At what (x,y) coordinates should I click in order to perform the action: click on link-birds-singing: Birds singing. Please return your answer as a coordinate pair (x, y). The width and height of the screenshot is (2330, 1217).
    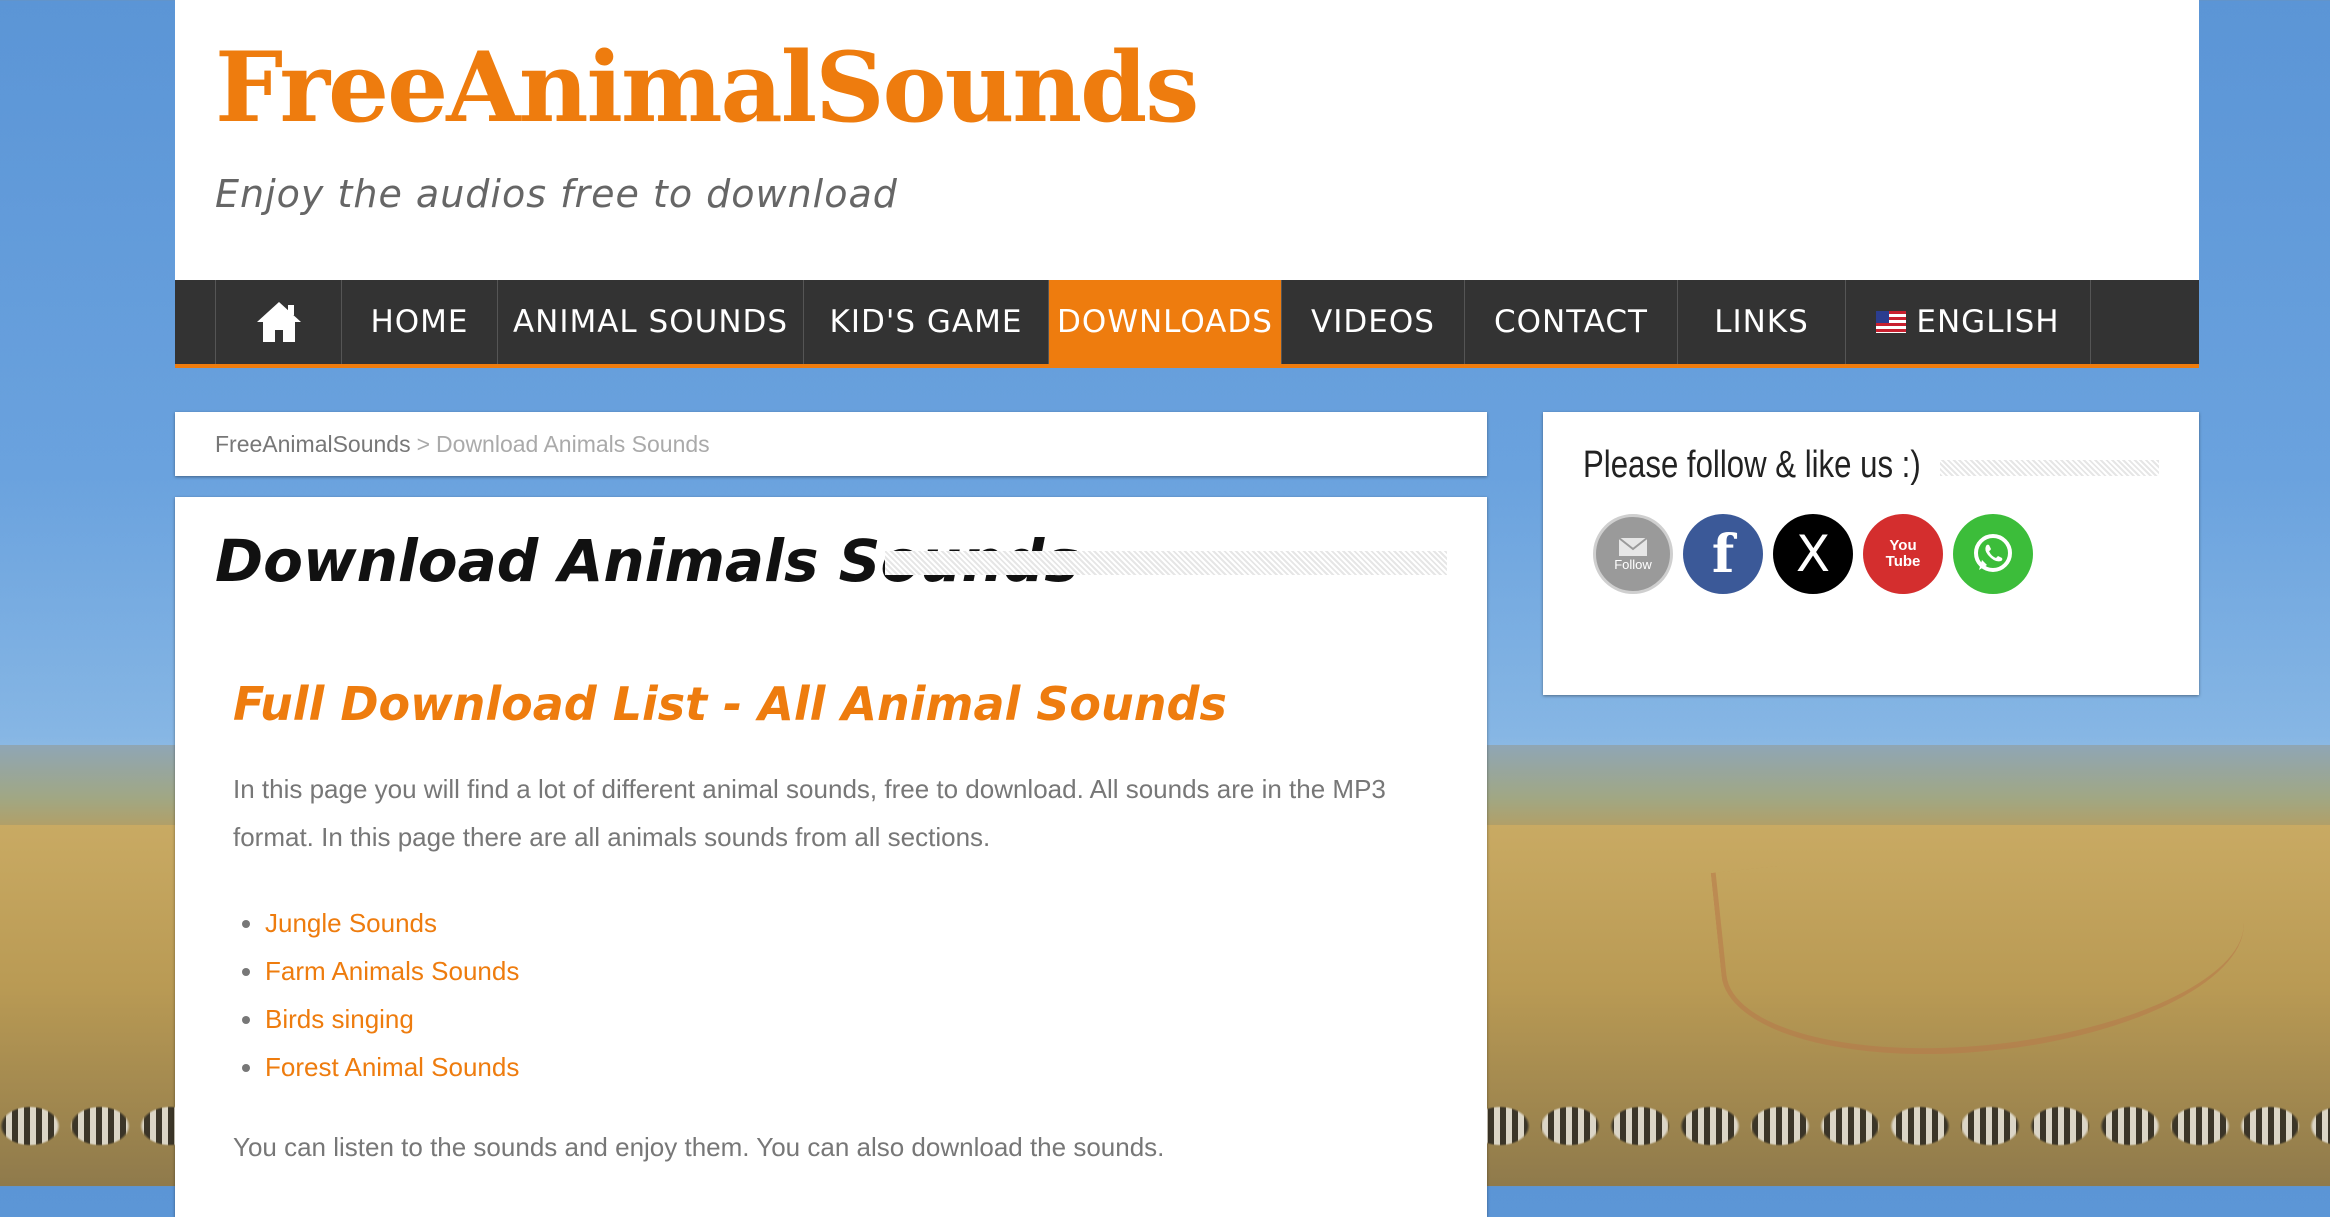
    Looking at the image, I should click on (339, 1019).